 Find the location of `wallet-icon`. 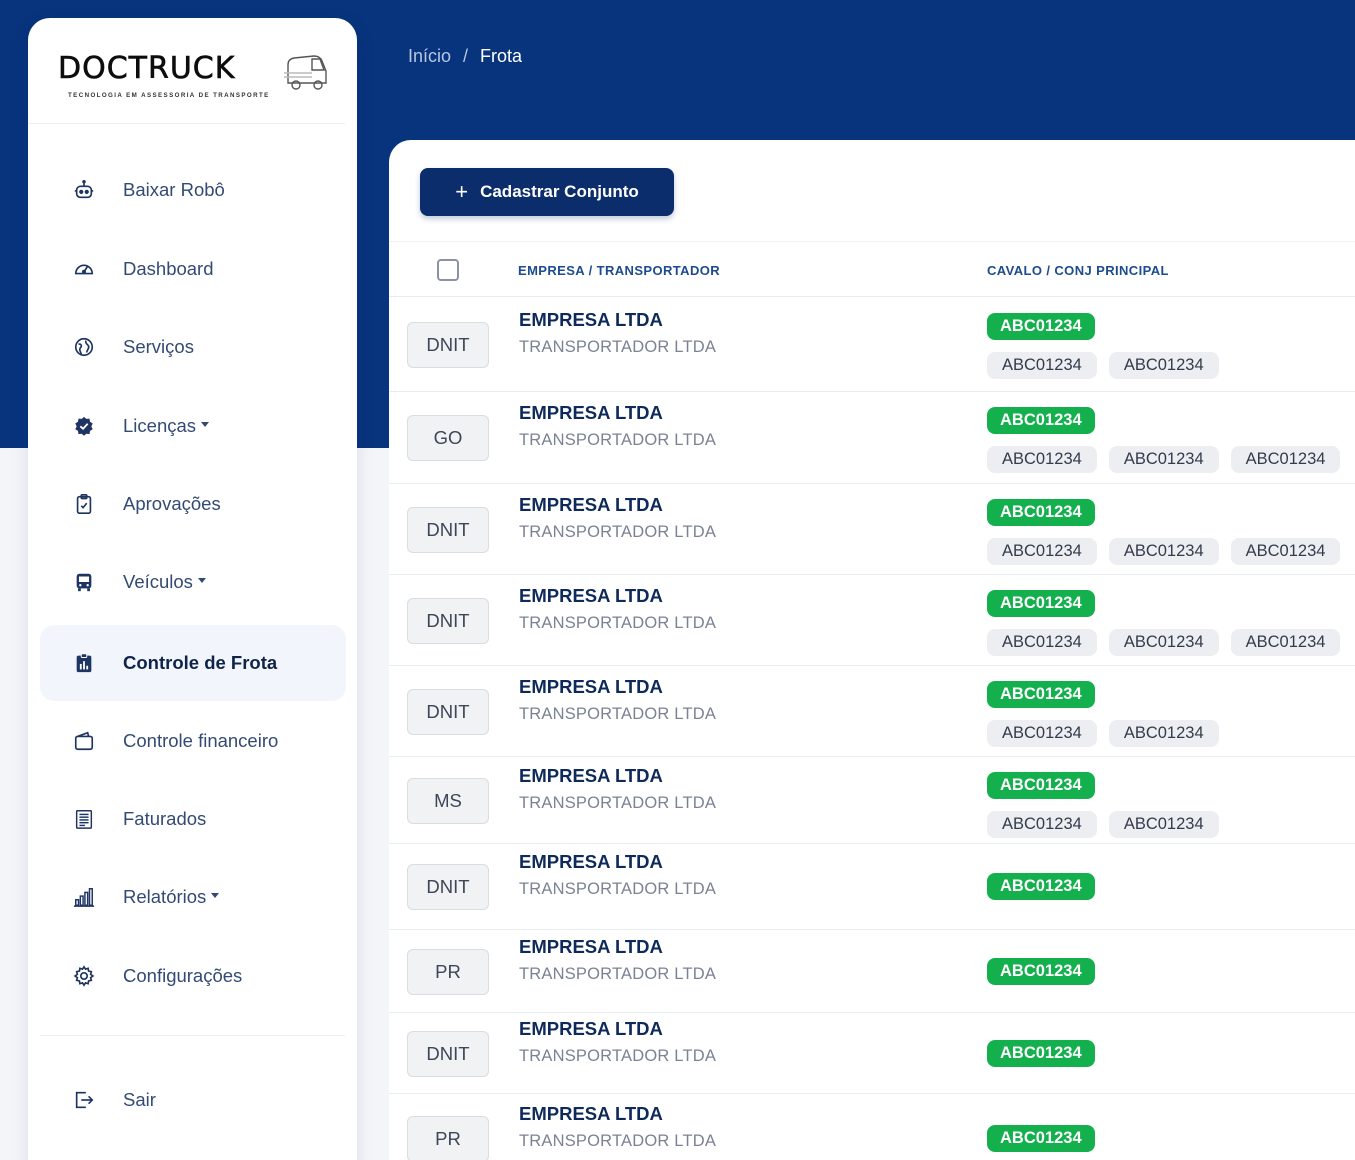

wallet-icon is located at coordinates (84, 741).